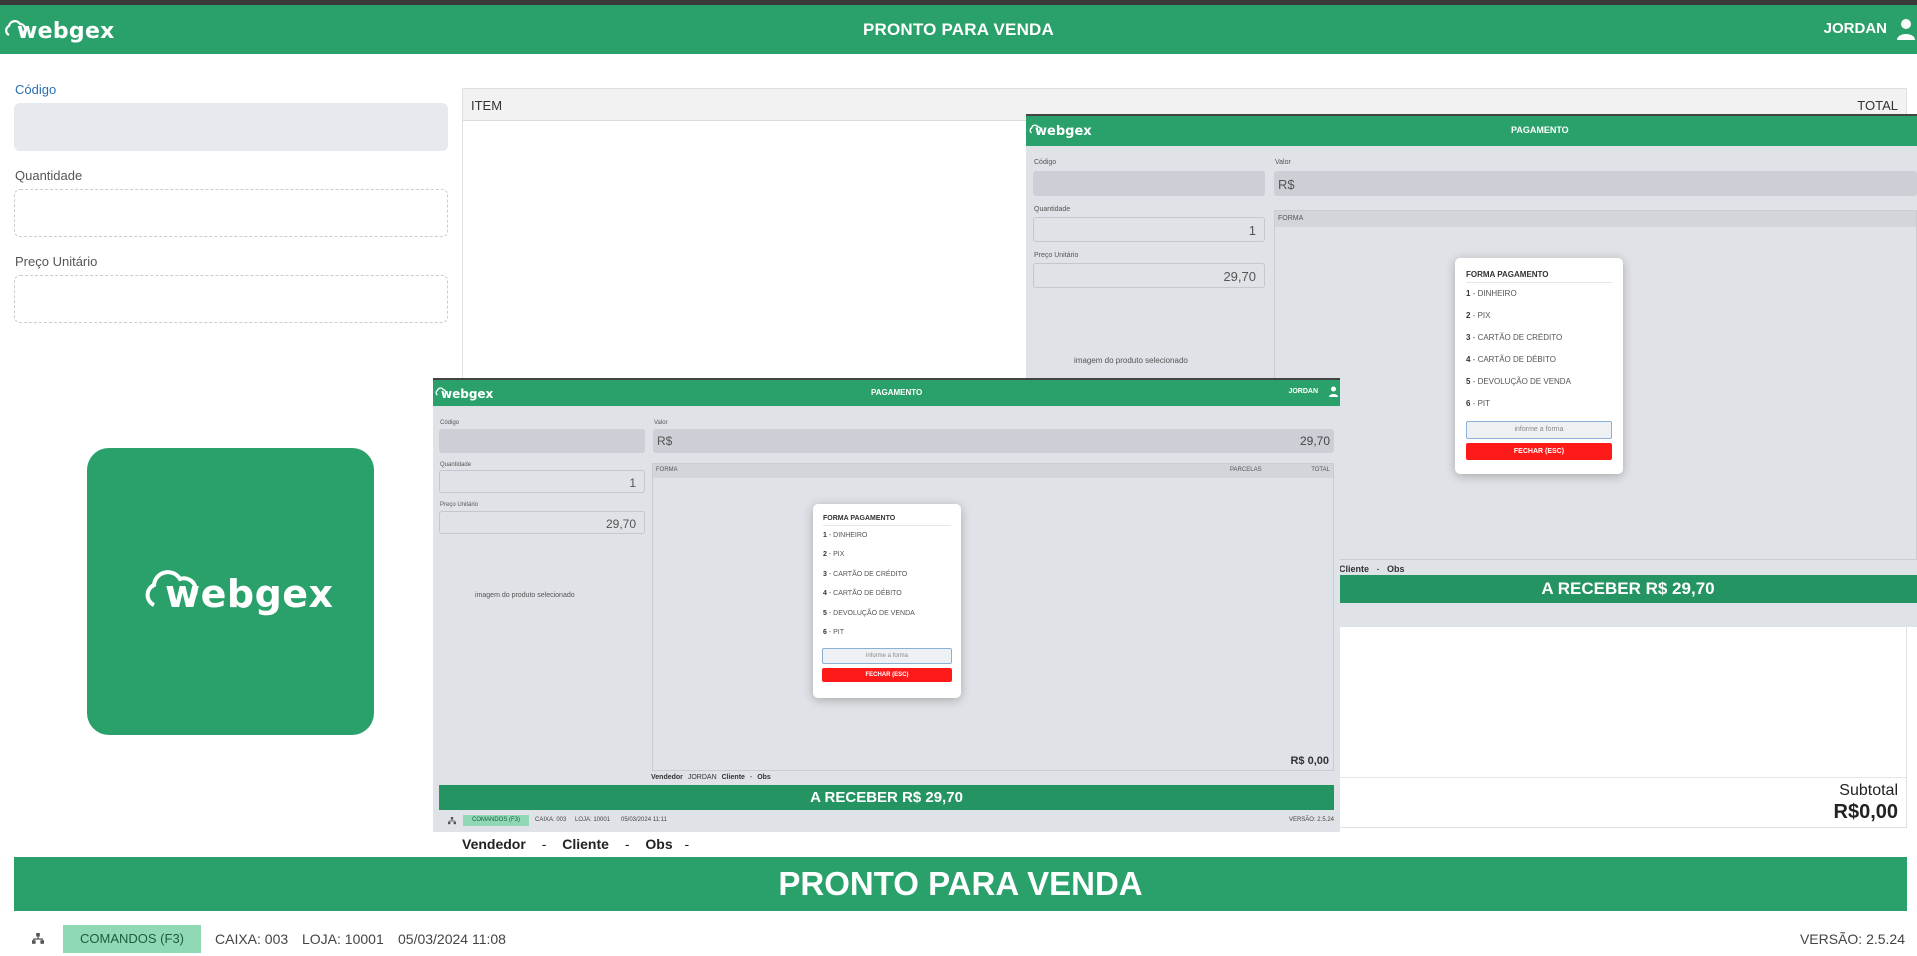  Describe the element at coordinates (56, 261) in the screenshot. I see `preco-unitario-label: Preço Unitário` at that location.